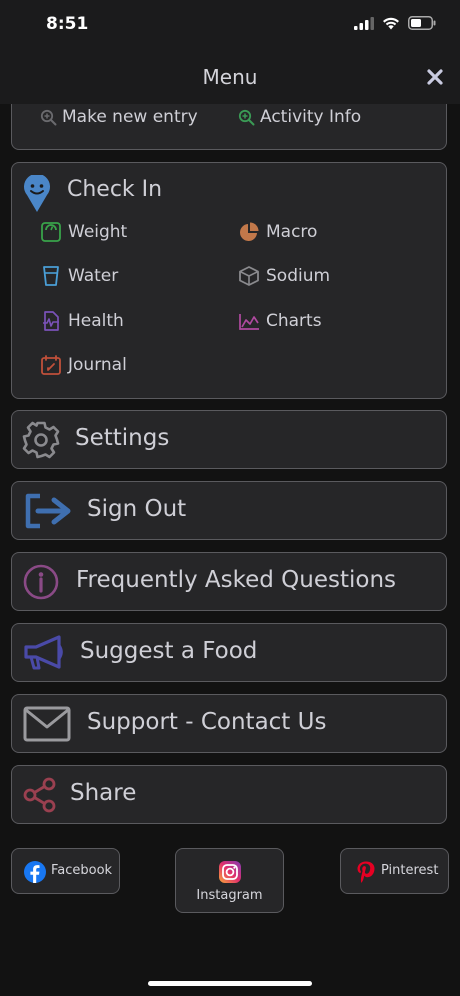  I want to click on instagram-icon, so click(230, 872).